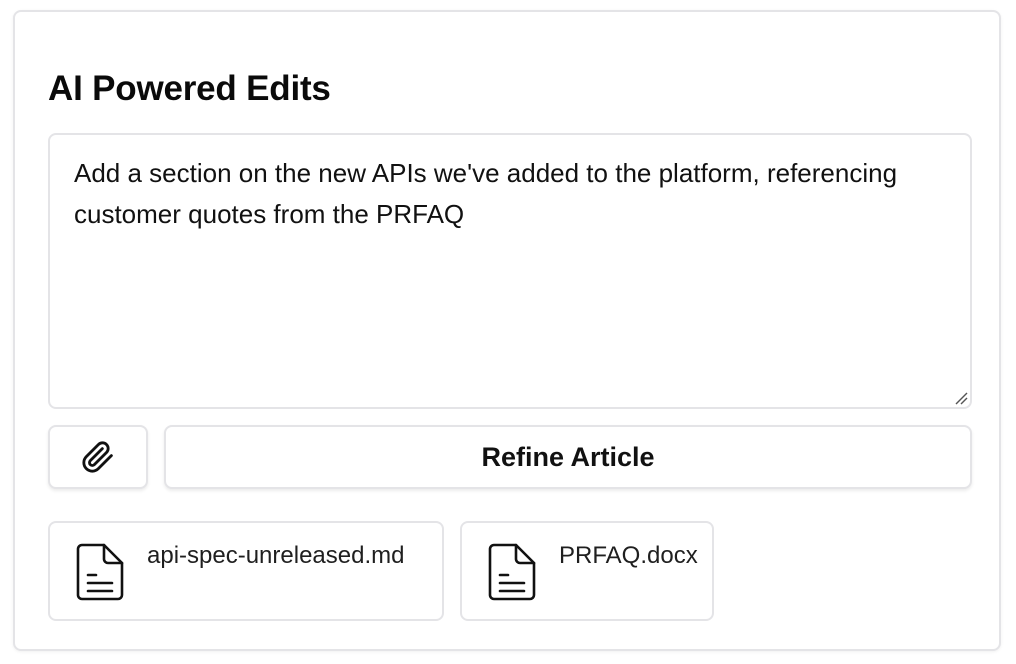 The image size is (1016, 664). I want to click on attachment-name: PRFAQ.docx, so click(628, 555).